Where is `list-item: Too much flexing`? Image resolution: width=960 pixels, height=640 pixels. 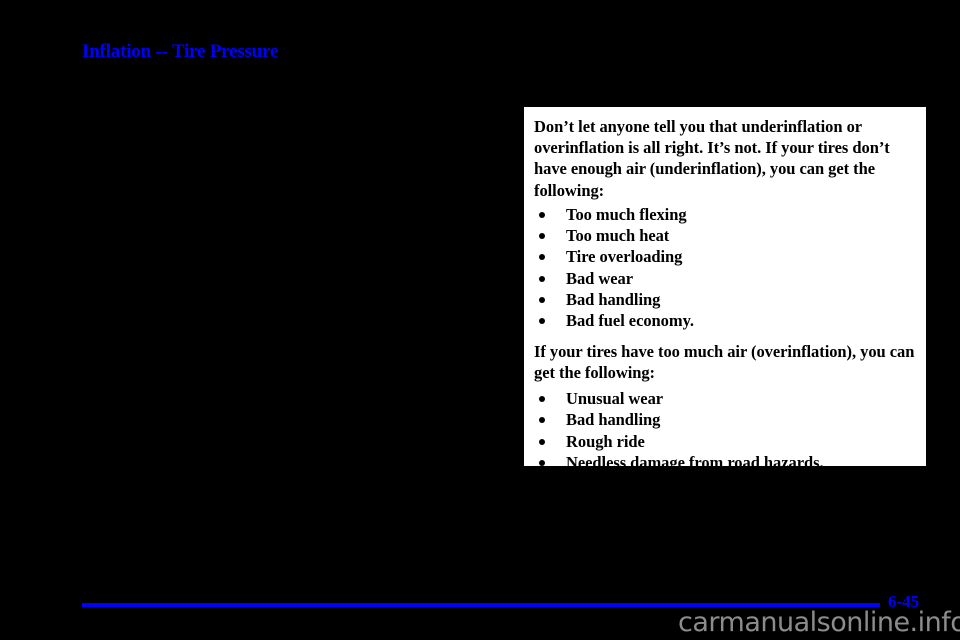
list-item: Too much flexing is located at coordinates (725, 214).